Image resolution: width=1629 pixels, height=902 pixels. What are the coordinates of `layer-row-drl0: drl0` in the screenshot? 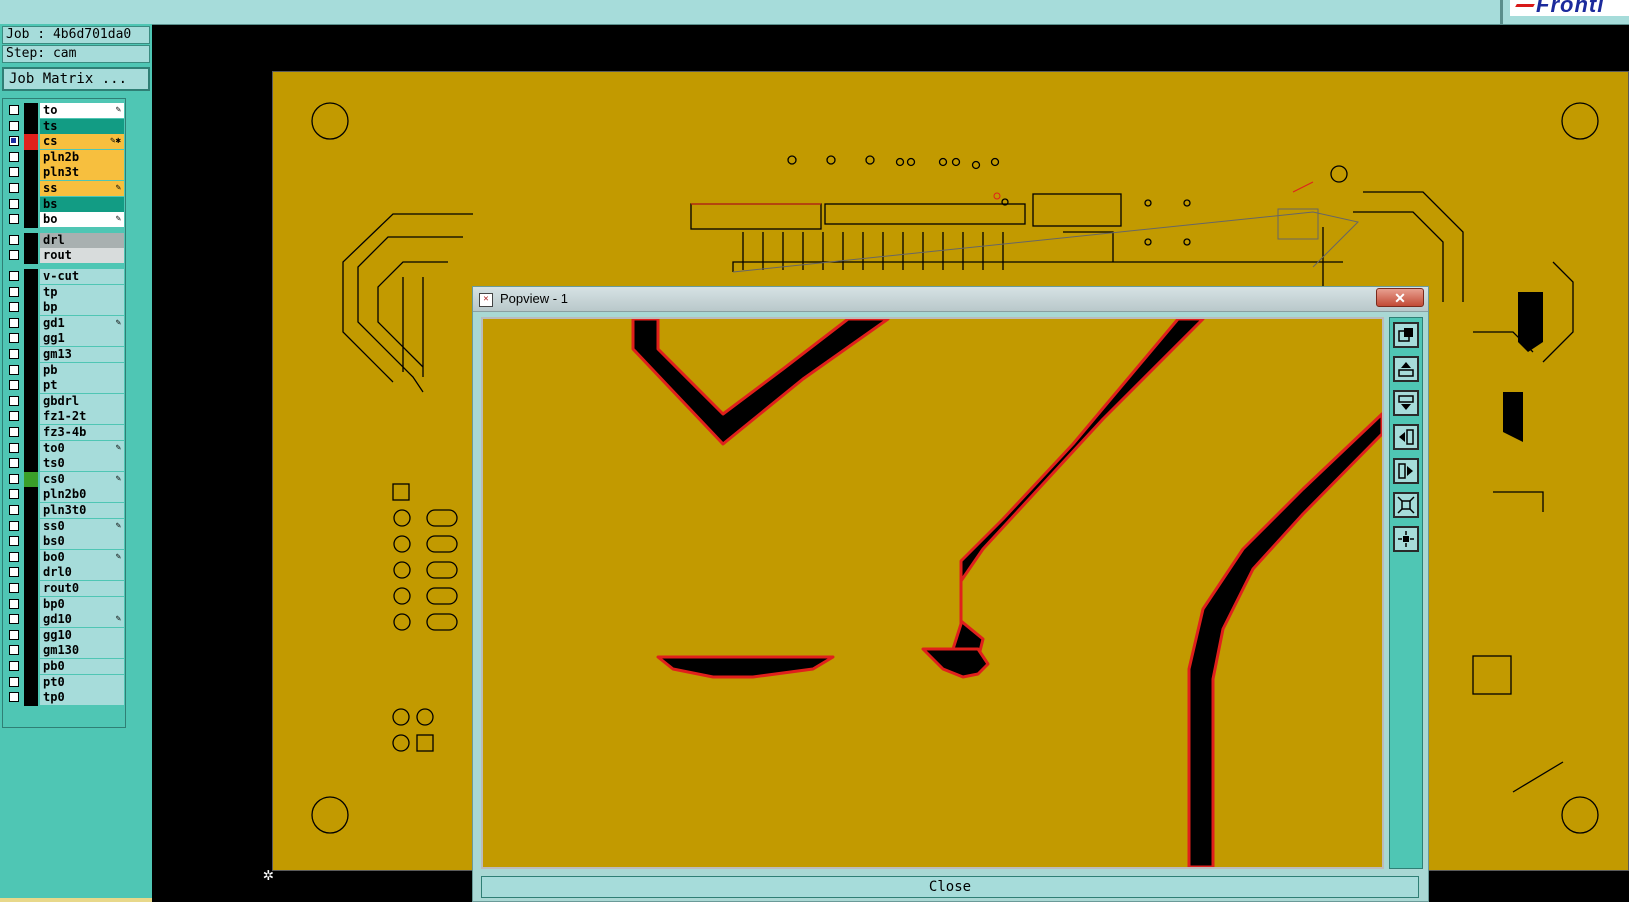 It's located at (65, 573).